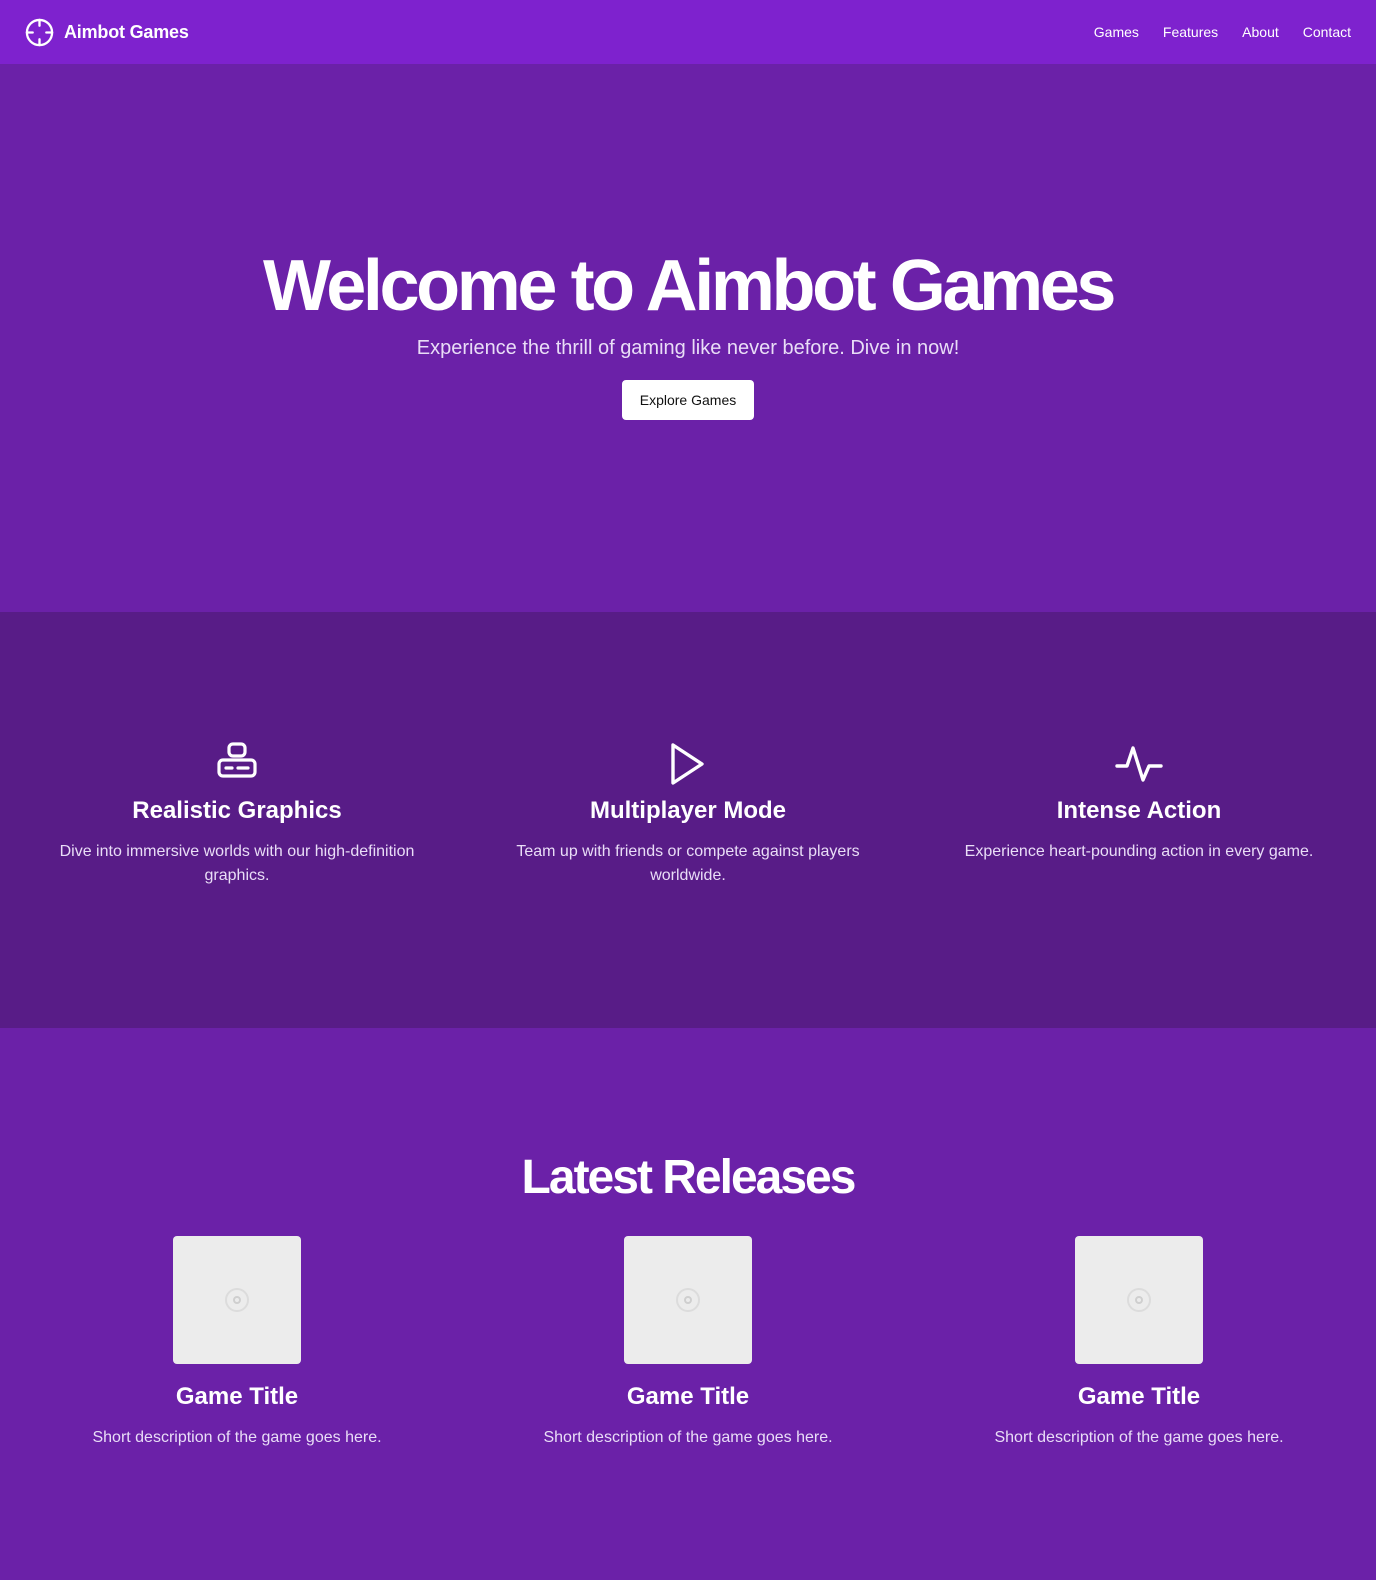 This screenshot has height=1580, width=1376. What do you see at coordinates (1327, 32) in the screenshot?
I see `nav-link-contact: Contact` at bounding box center [1327, 32].